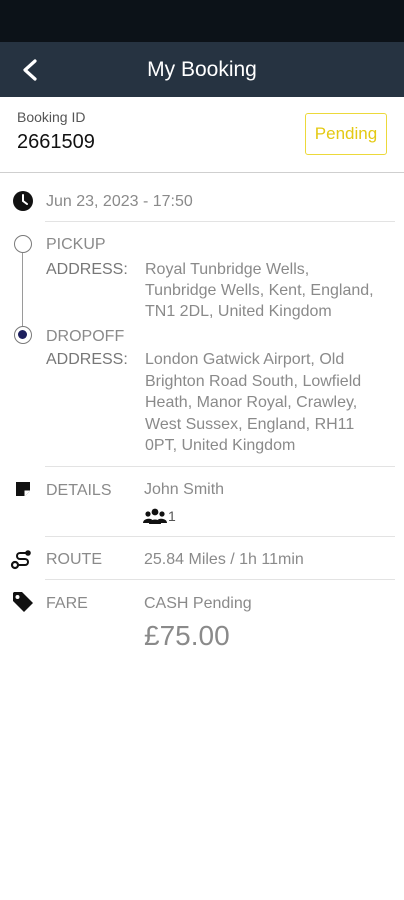 This screenshot has height=900, width=404. Describe the element at coordinates (85, 336) in the screenshot. I see `dropoff-heading: DROPOFF` at that location.